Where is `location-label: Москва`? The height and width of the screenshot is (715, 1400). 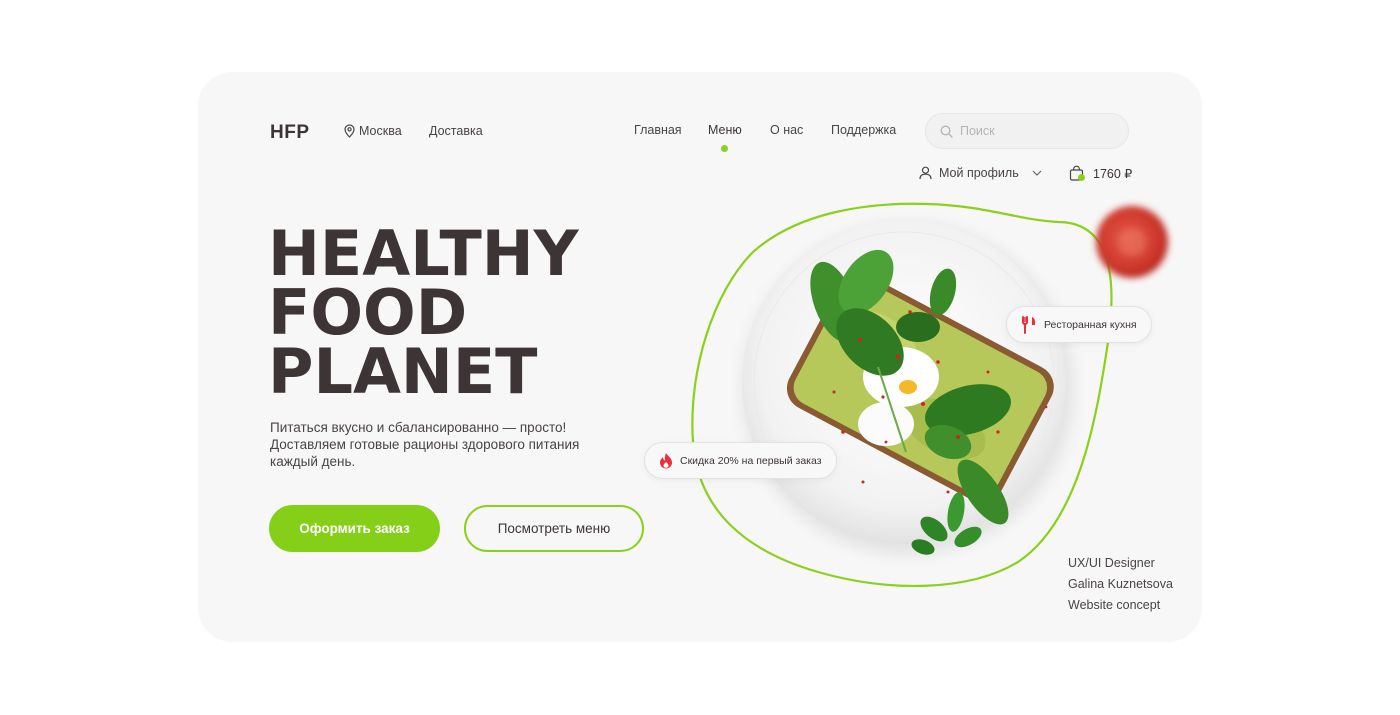
location-label: Москва is located at coordinates (380, 131).